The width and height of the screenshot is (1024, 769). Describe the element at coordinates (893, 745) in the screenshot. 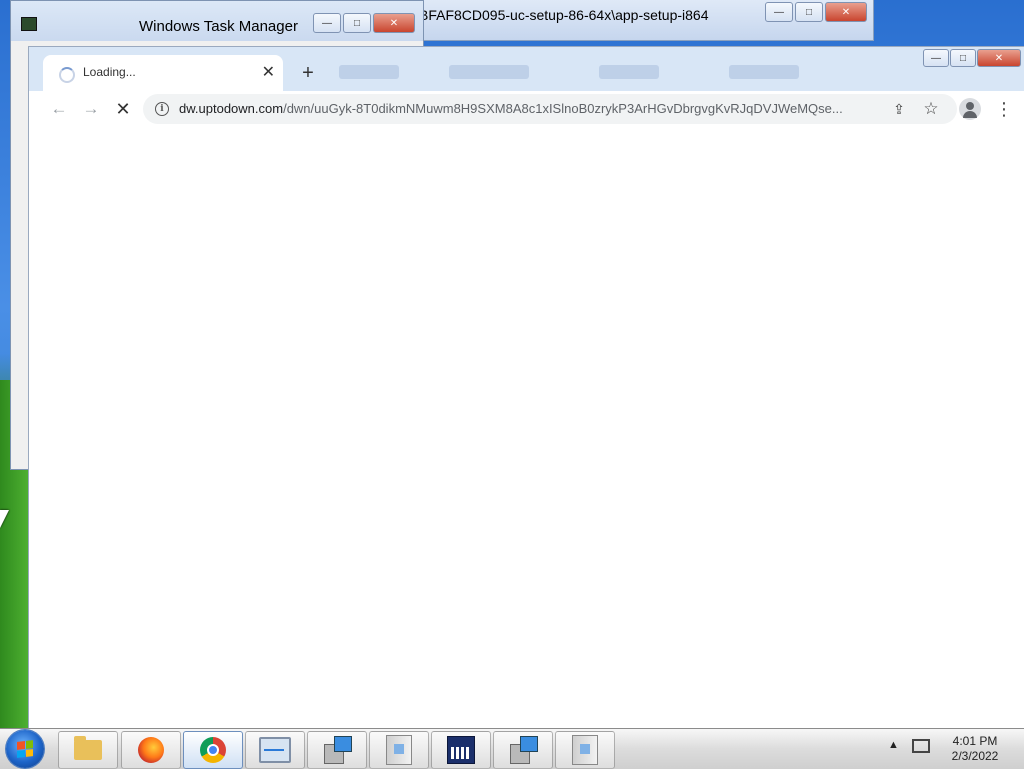

I see `show-hidden-icons-arrow: ▲` at that location.